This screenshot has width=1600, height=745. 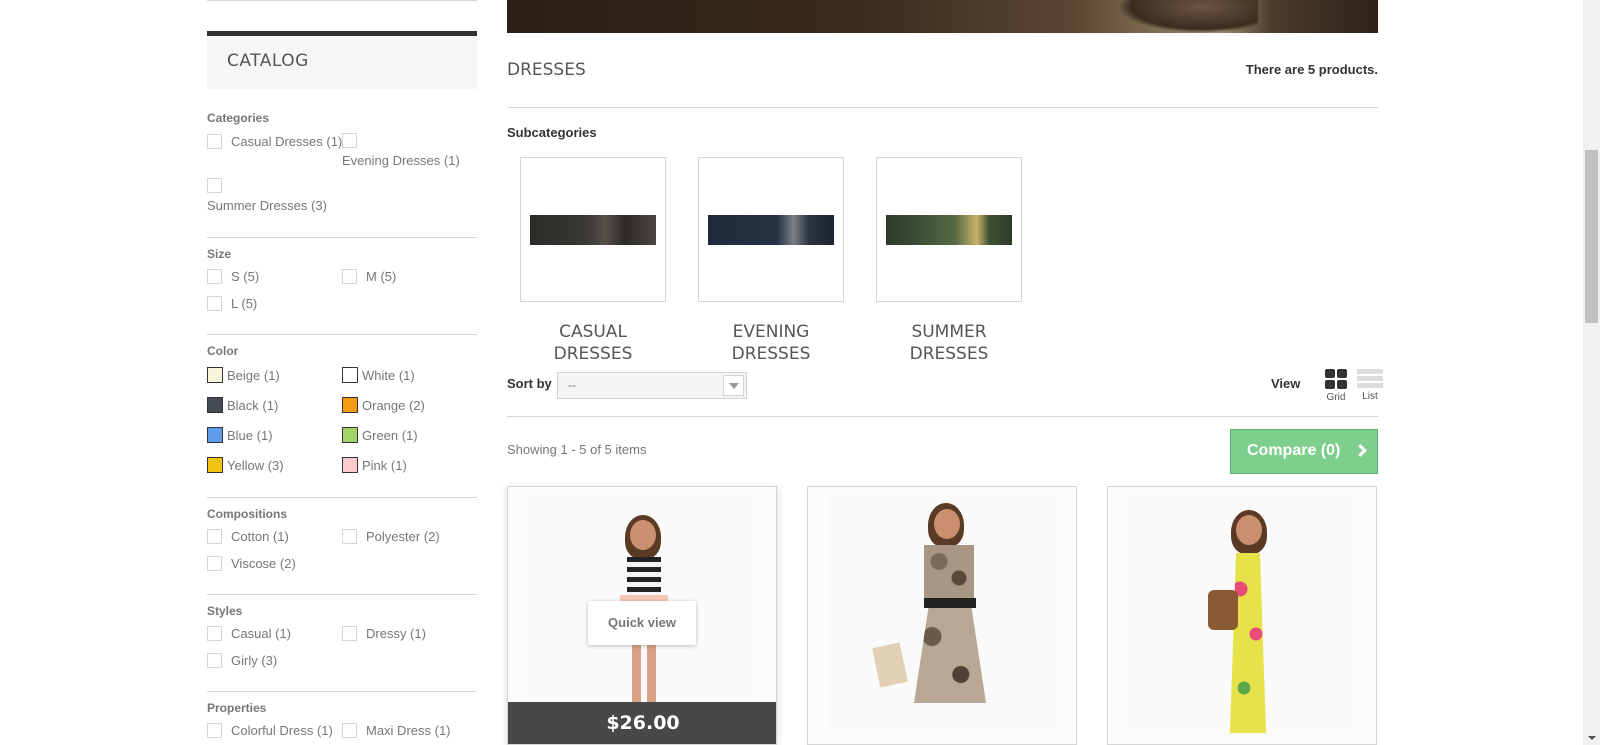 I want to click on filter-option-summer-dresses: Summer Dresses (3), so click(x=267, y=205).